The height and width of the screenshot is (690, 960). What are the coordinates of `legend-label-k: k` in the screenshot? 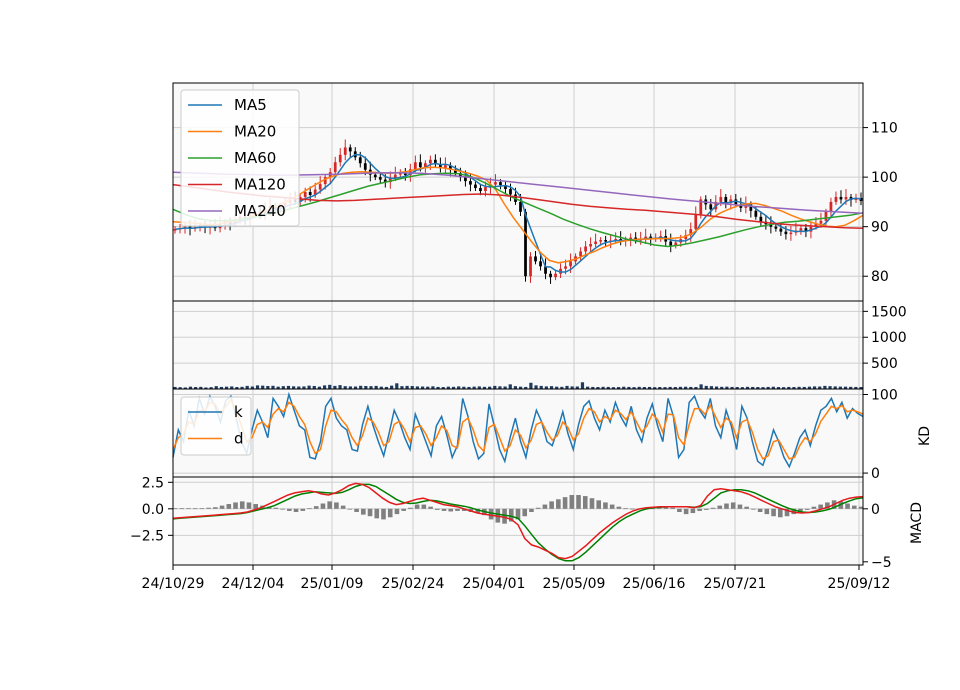 It's located at (238, 412).